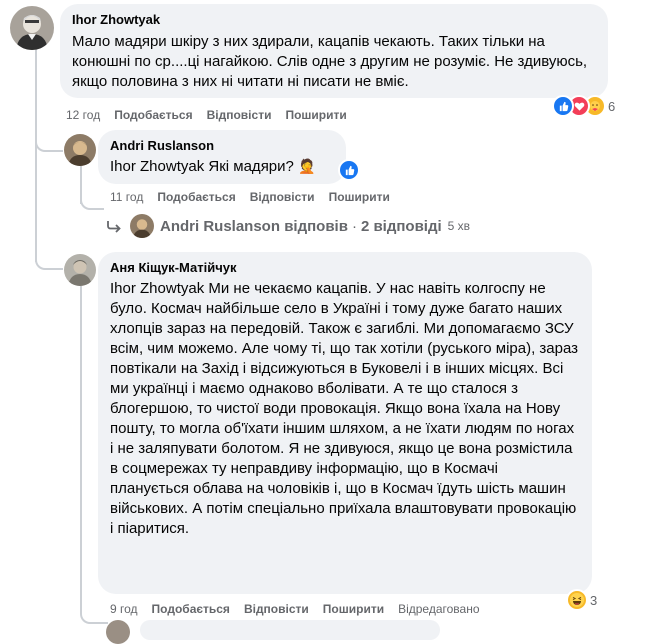 The width and height of the screenshot is (650, 644). Describe the element at coordinates (126, 197) in the screenshot. I see `comment-time: 11 год` at that location.